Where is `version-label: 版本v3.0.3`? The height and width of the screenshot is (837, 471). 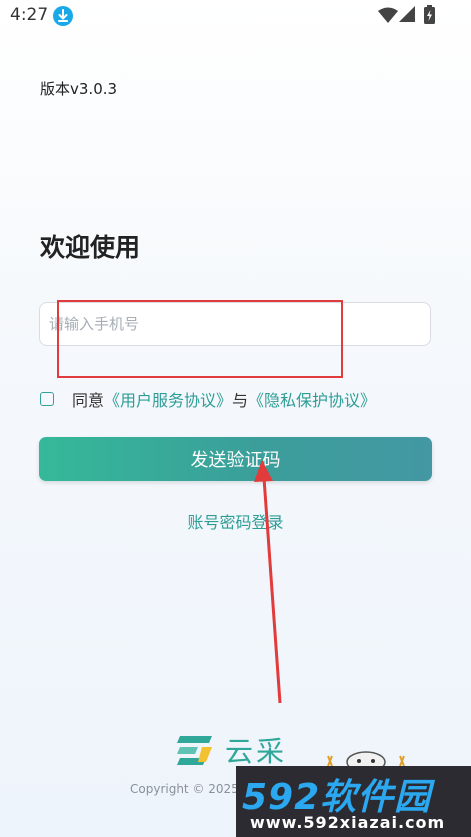
version-label: 版本v3.0.3 is located at coordinates (79, 89).